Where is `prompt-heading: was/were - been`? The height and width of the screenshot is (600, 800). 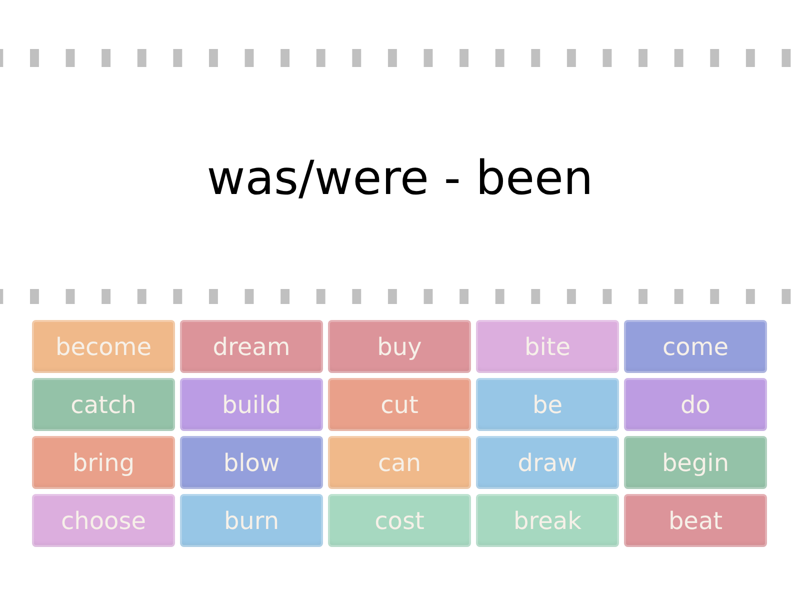 prompt-heading: was/were - been is located at coordinates (400, 178).